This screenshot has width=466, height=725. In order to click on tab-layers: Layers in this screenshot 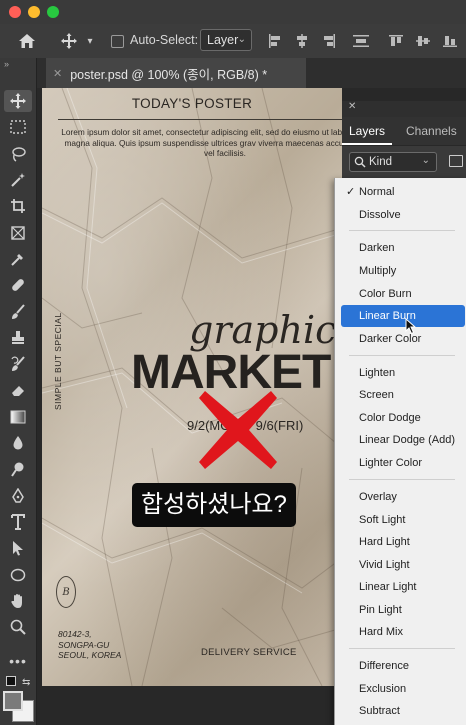, I will do `click(367, 131)`.